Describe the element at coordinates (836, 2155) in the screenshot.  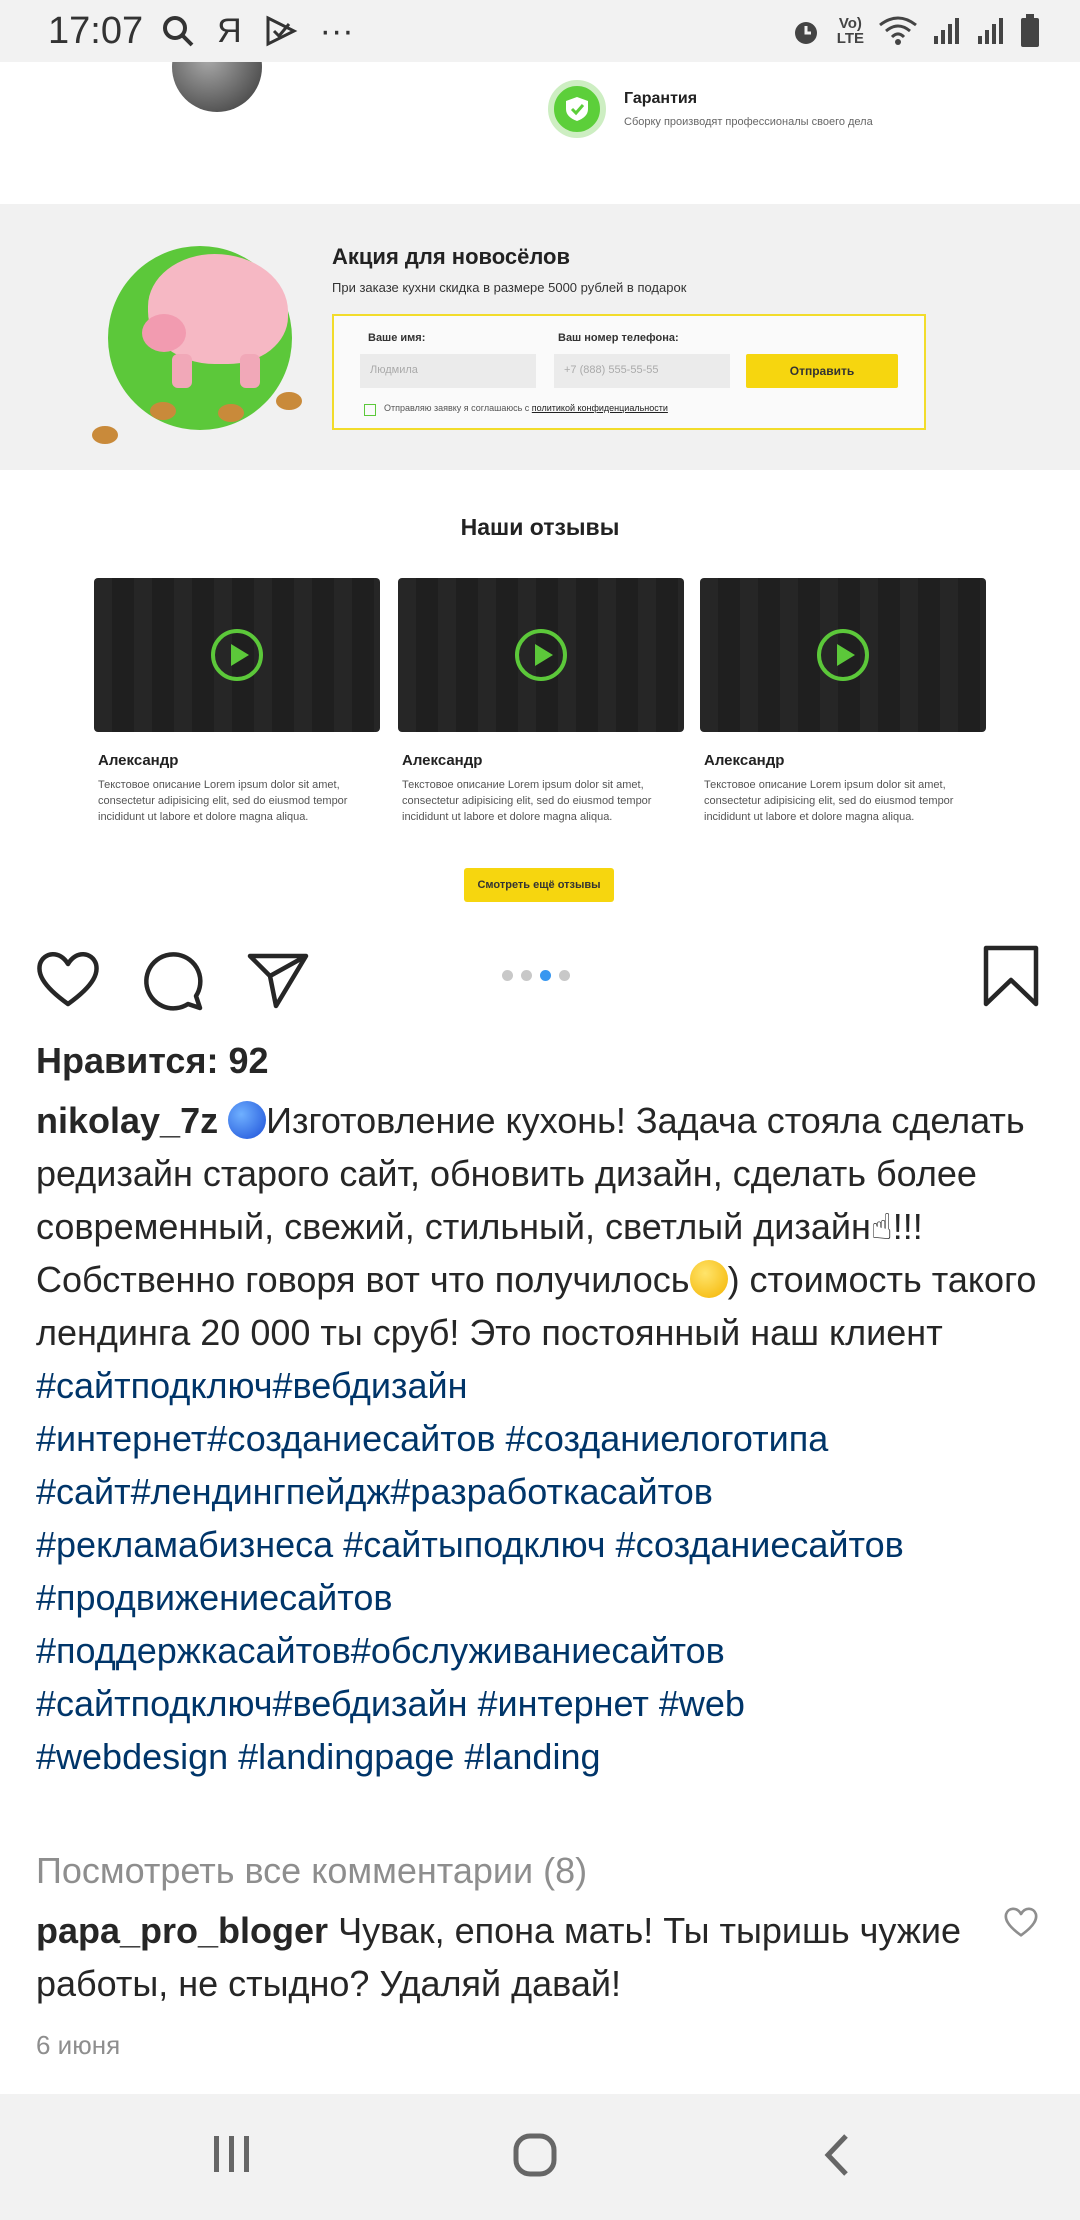
I see `back-icon` at that location.